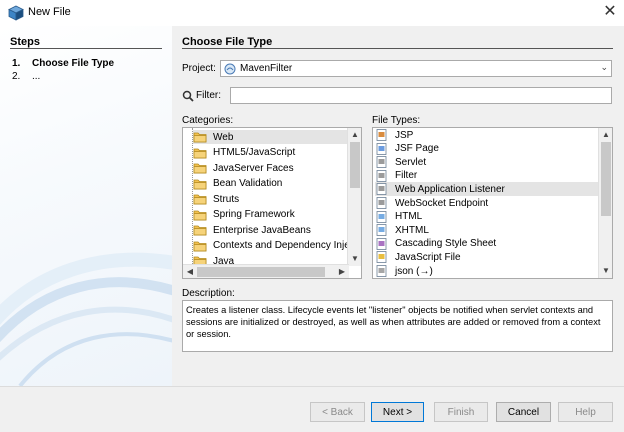 This screenshot has height=432, width=624. I want to click on category-item: Web, so click(270, 137).